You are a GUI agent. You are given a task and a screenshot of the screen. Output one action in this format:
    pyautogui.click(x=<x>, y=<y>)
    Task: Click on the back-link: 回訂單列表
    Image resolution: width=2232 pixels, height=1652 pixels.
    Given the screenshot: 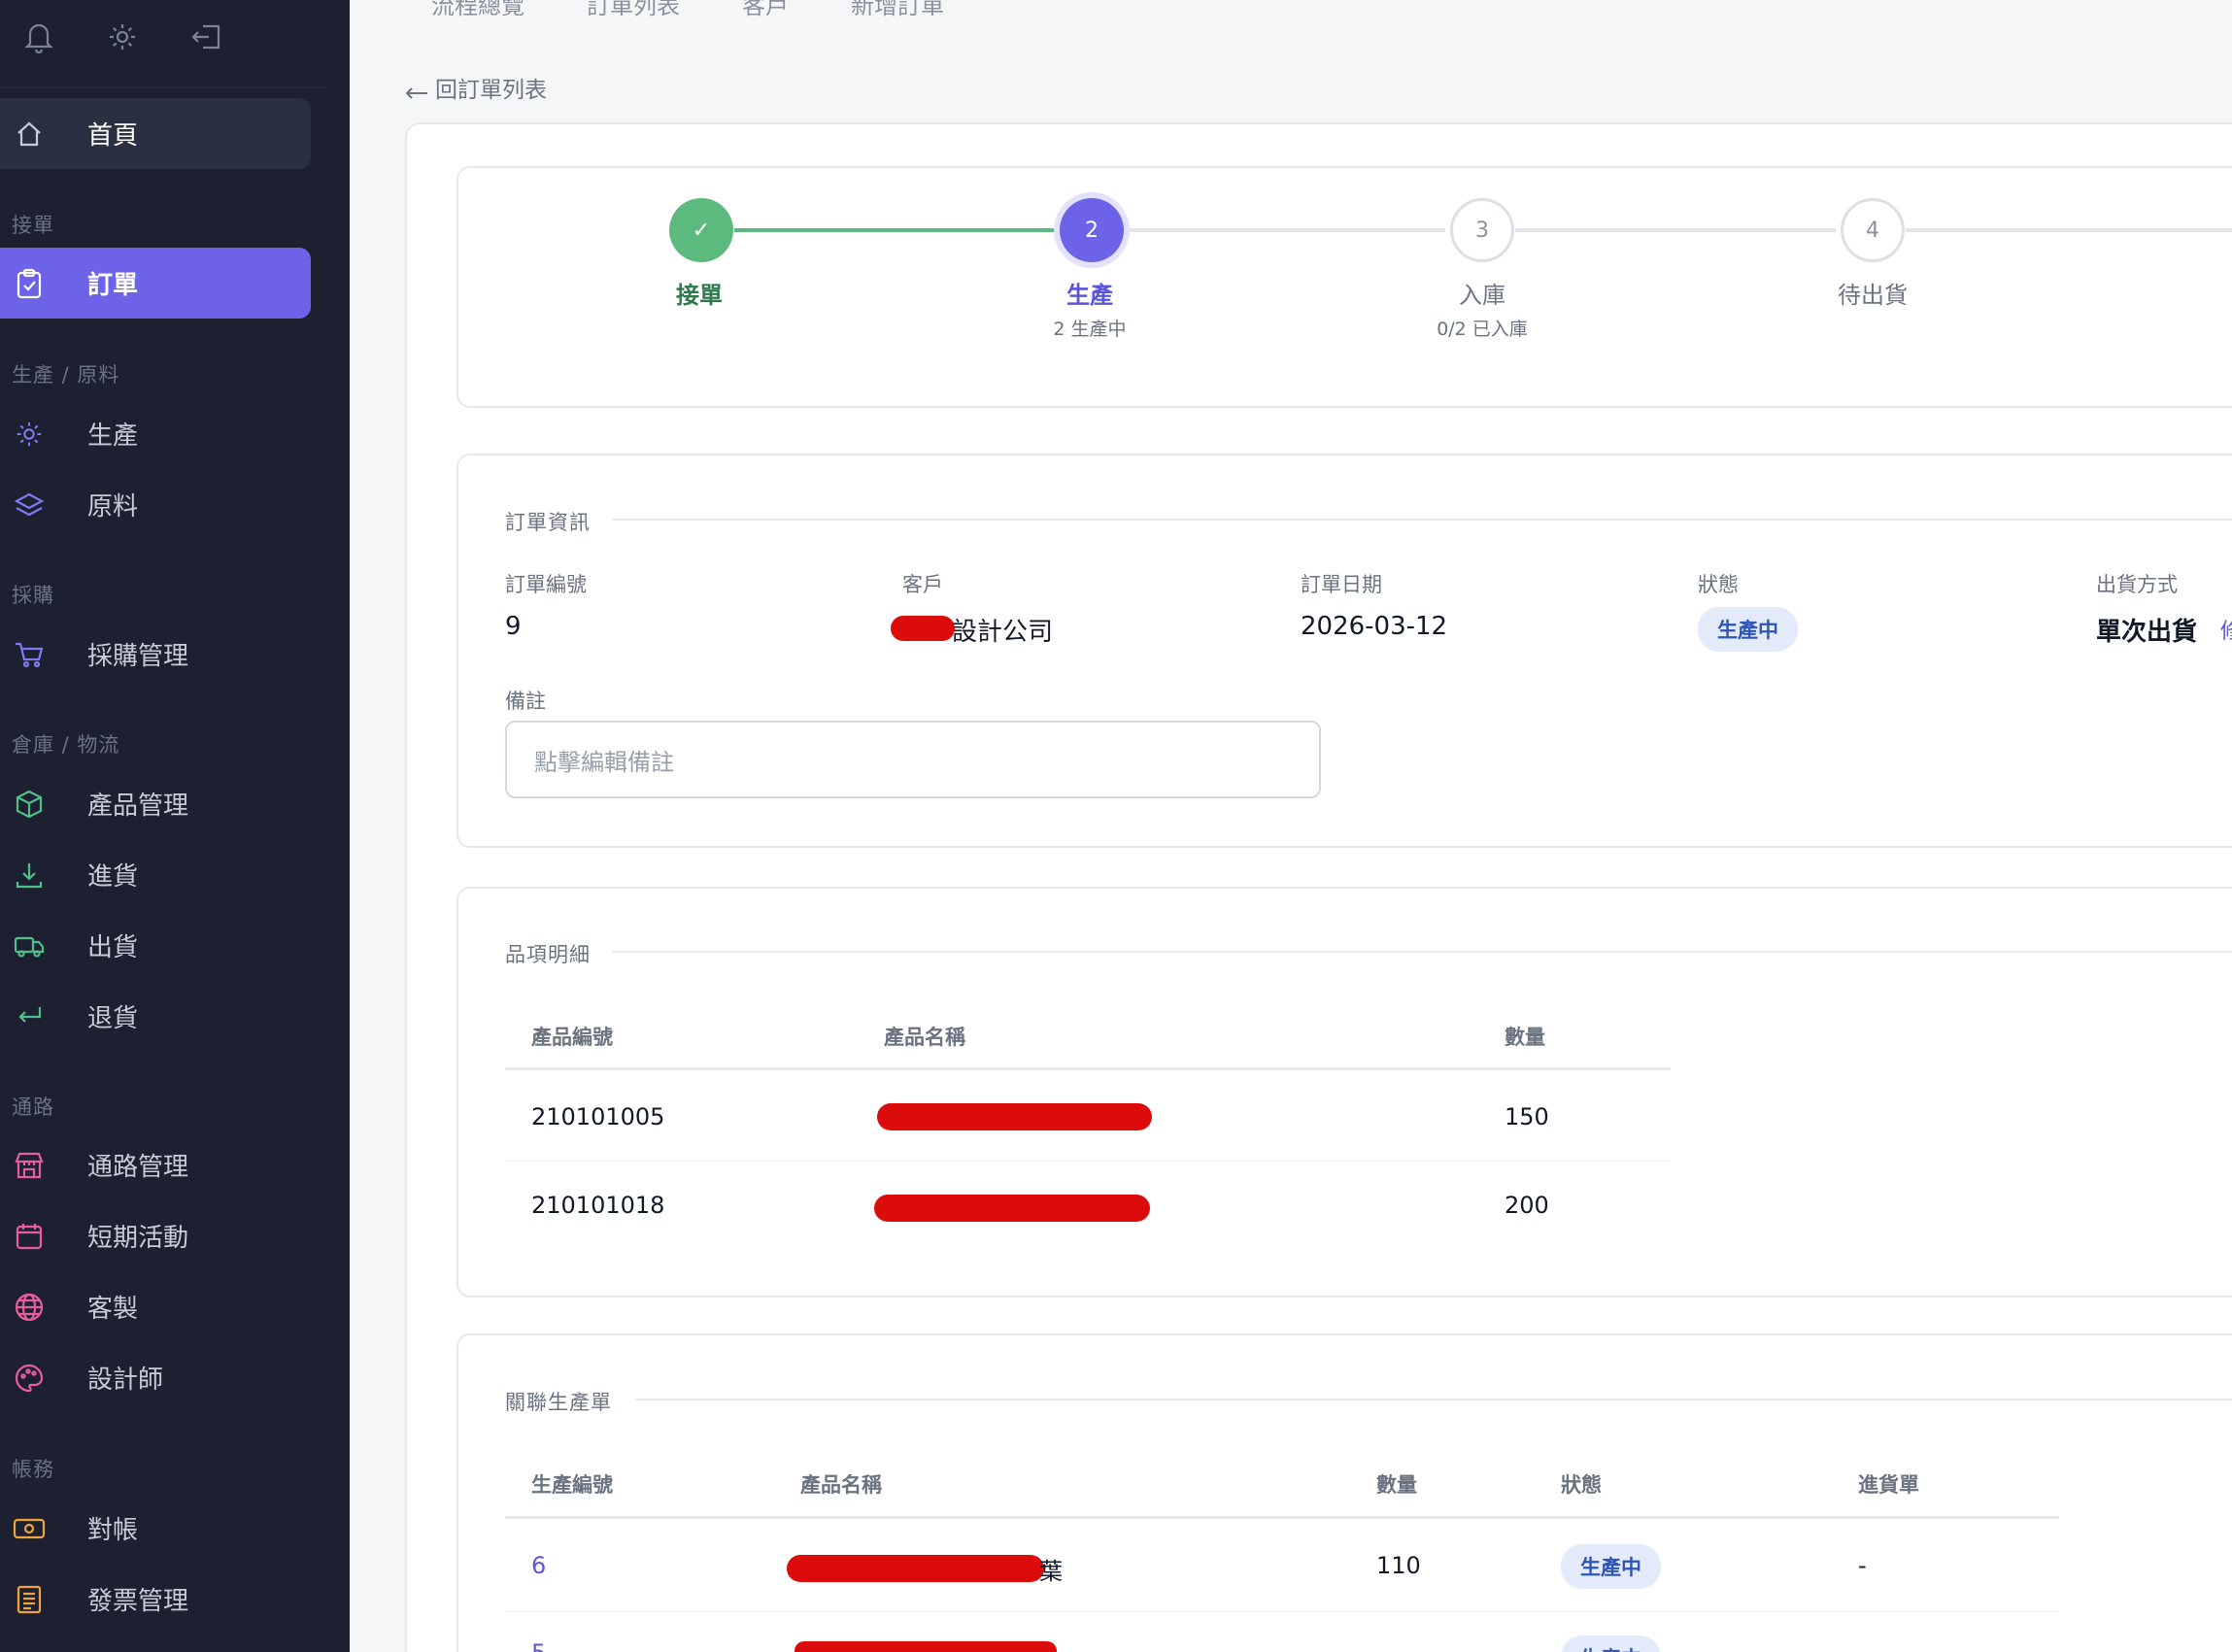 What is the action you would take?
    pyautogui.click(x=475, y=87)
    